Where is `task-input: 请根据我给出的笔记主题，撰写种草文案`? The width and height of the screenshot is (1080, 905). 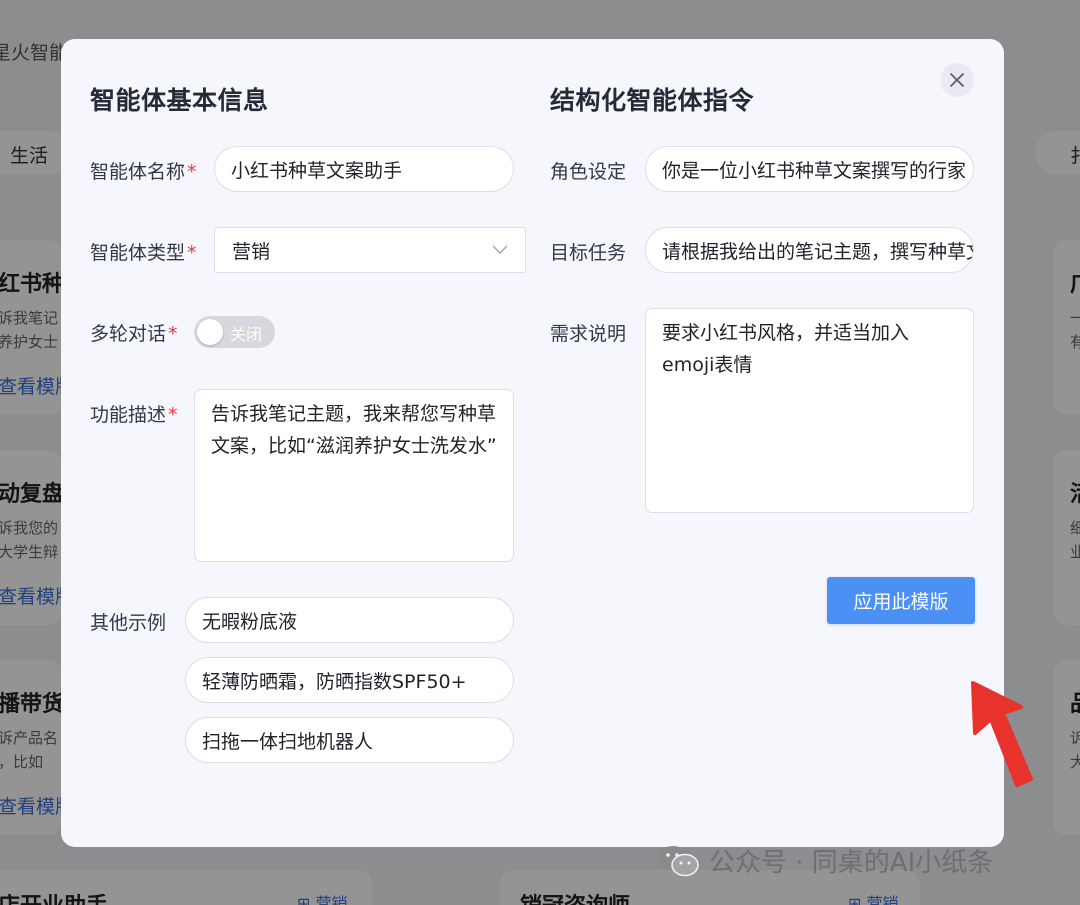
task-input: 请根据我给出的笔记主题，撰写种草文案 is located at coordinates (809, 250).